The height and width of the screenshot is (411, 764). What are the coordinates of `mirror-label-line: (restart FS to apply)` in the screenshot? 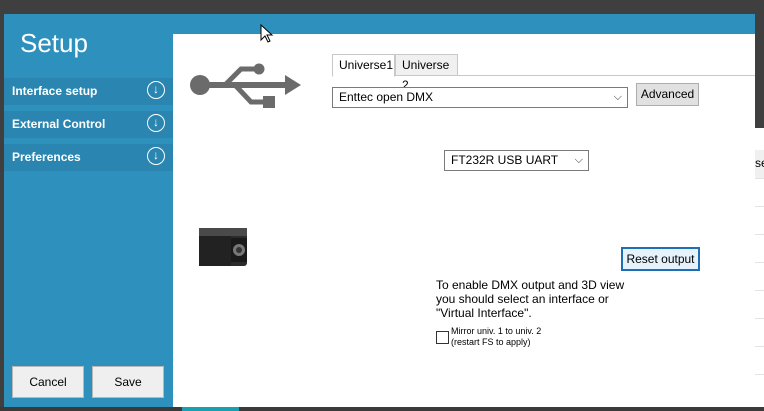 It's located at (491, 342).